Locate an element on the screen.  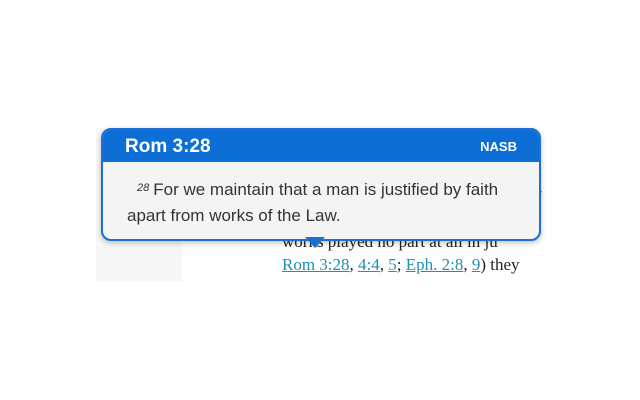
popup-reference-title: Rom 3:28 is located at coordinates (168, 147).